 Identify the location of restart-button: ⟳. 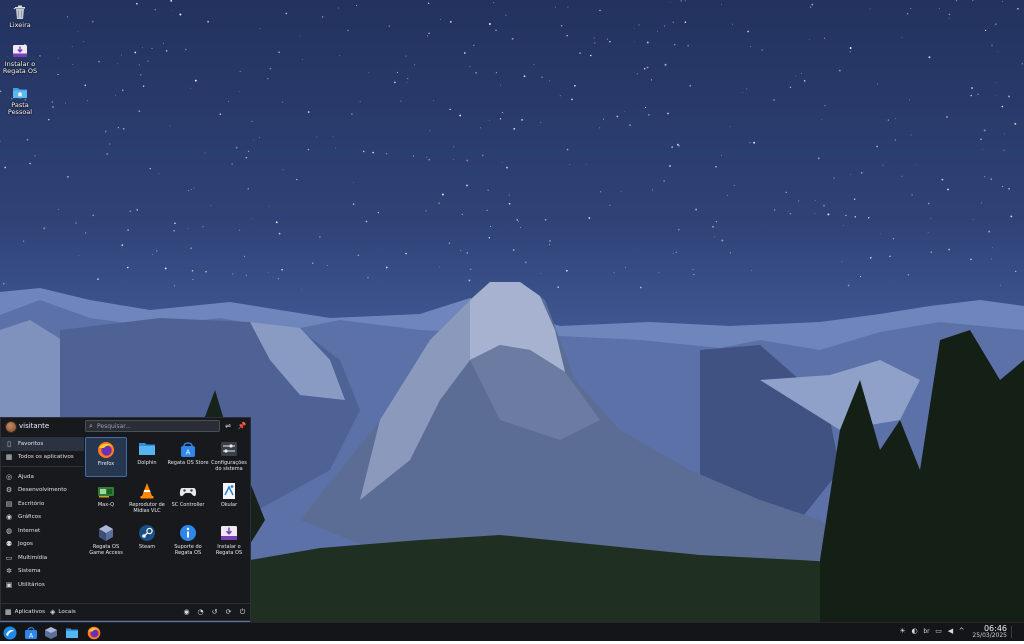
(228, 612).